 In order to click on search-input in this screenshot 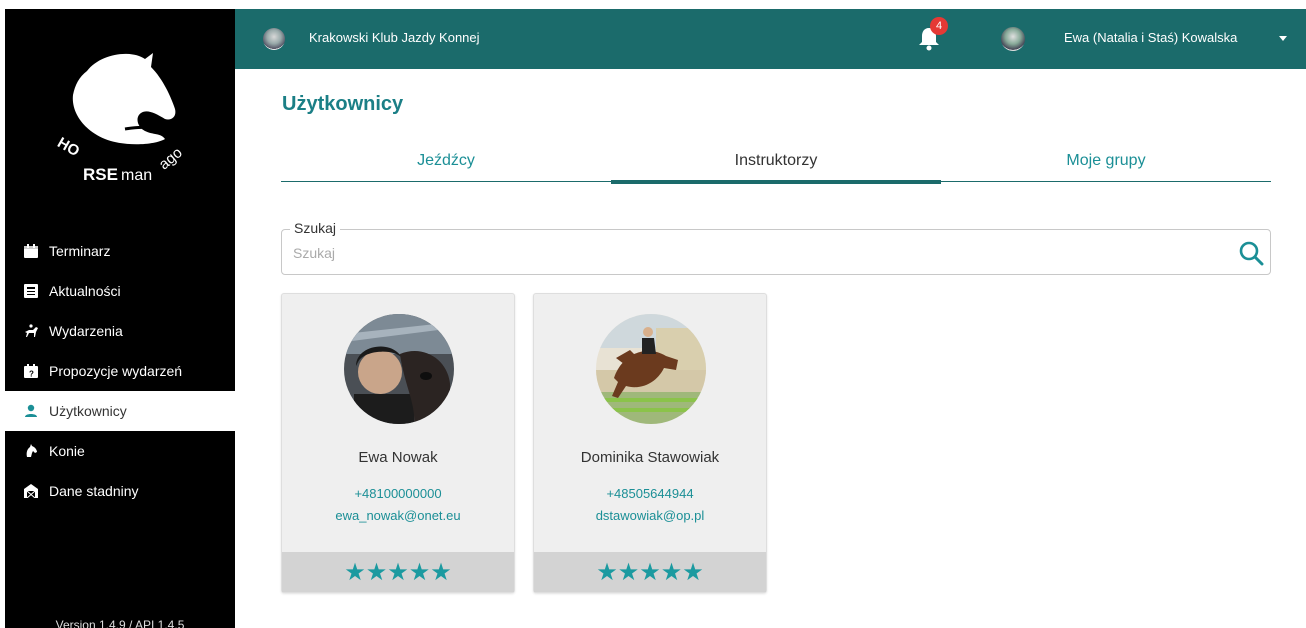, I will do `click(743, 253)`.